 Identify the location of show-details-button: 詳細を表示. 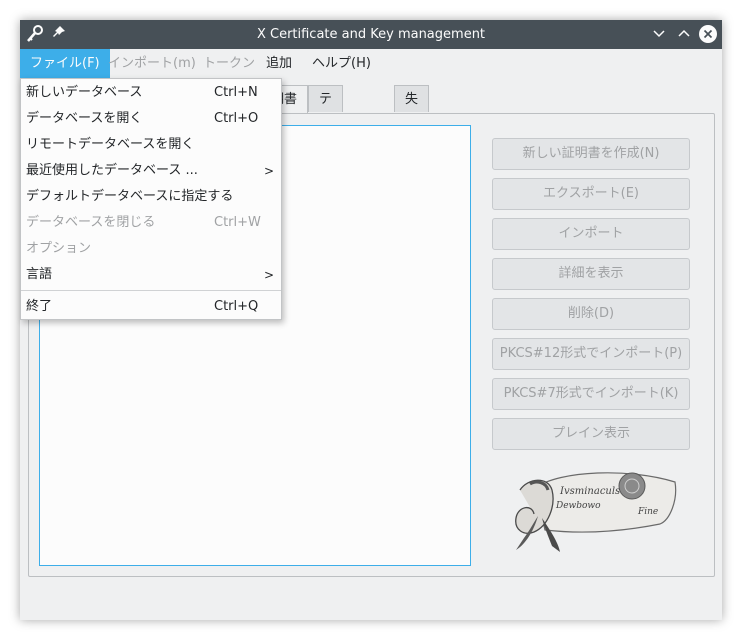
(591, 274).